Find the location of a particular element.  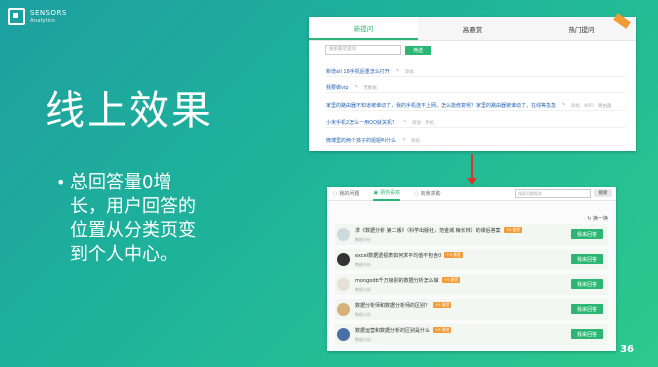

question-text: mongodb千万级别的数据分析怎么做 is located at coordinates (397, 280).